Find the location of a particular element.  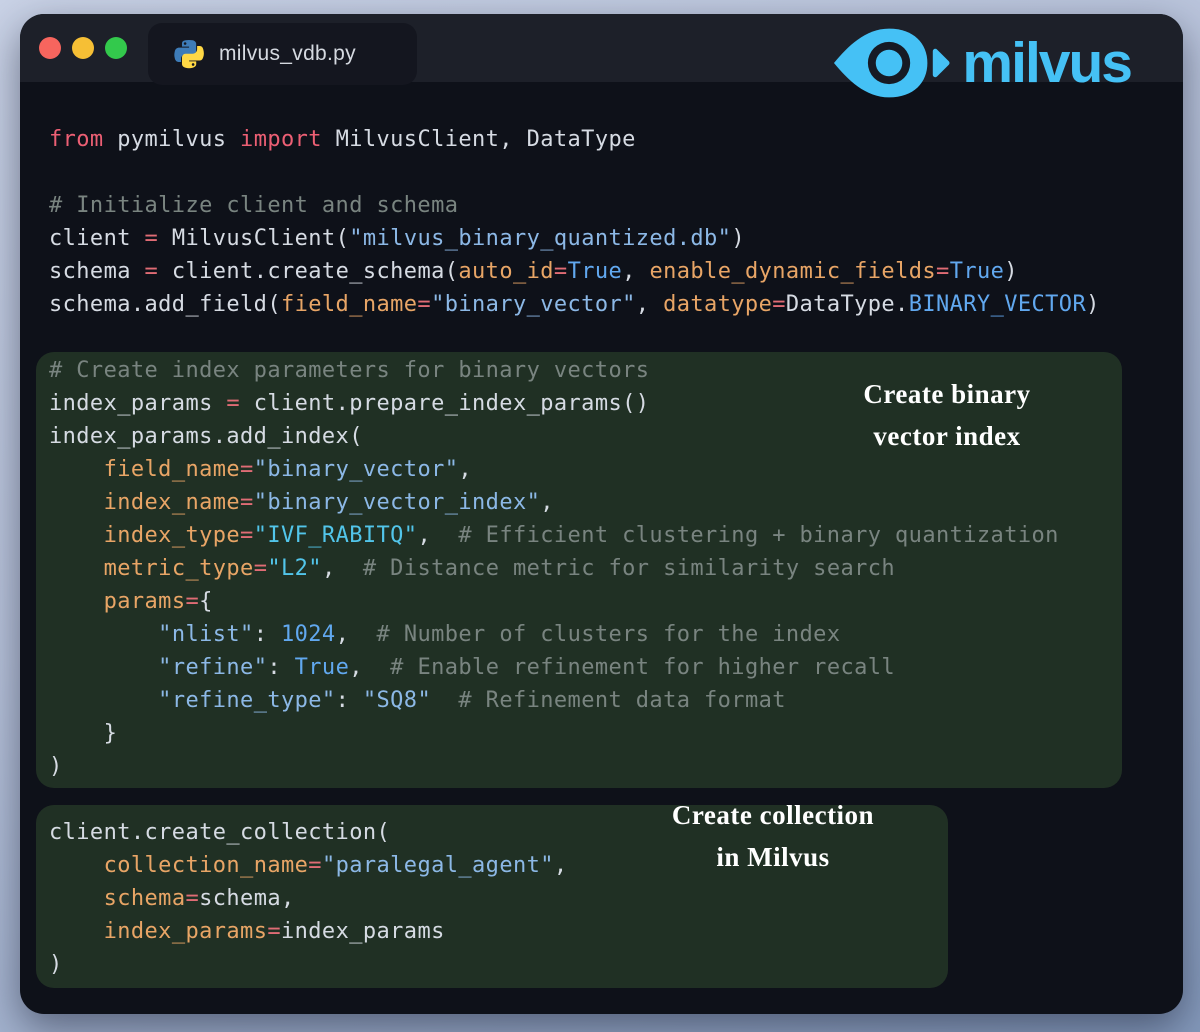

annotation-line: in Milvus is located at coordinates (773, 857).